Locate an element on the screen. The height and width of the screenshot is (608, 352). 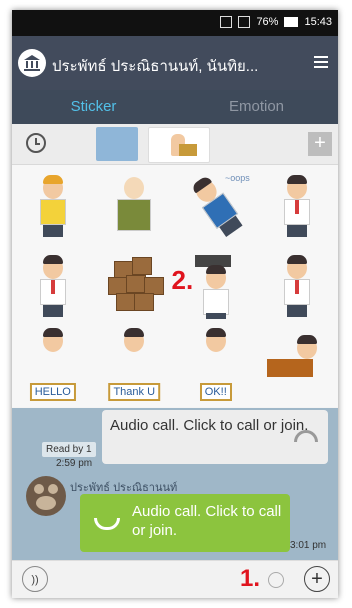
sticker-old-man is located at coordinates (135, 205).